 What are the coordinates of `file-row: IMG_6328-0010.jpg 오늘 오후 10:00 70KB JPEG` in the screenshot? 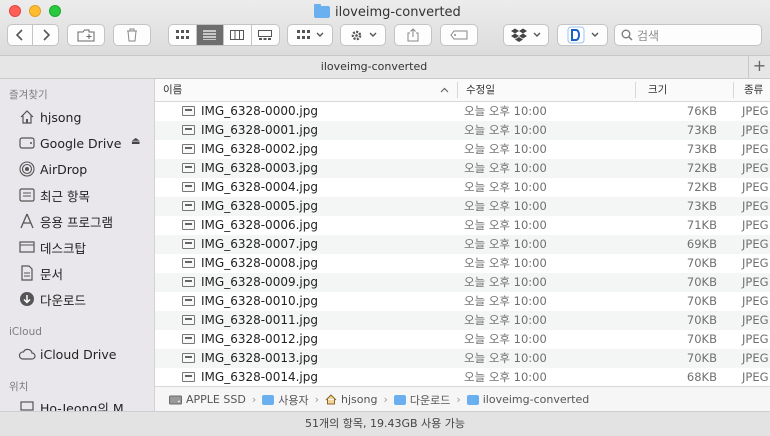 It's located at (462, 301).